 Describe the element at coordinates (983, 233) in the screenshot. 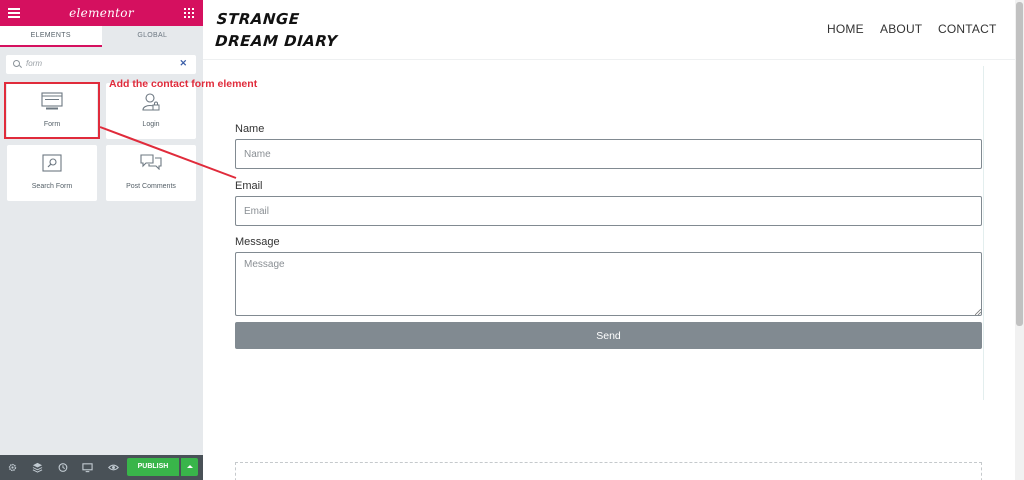

I see `column-guide` at that location.